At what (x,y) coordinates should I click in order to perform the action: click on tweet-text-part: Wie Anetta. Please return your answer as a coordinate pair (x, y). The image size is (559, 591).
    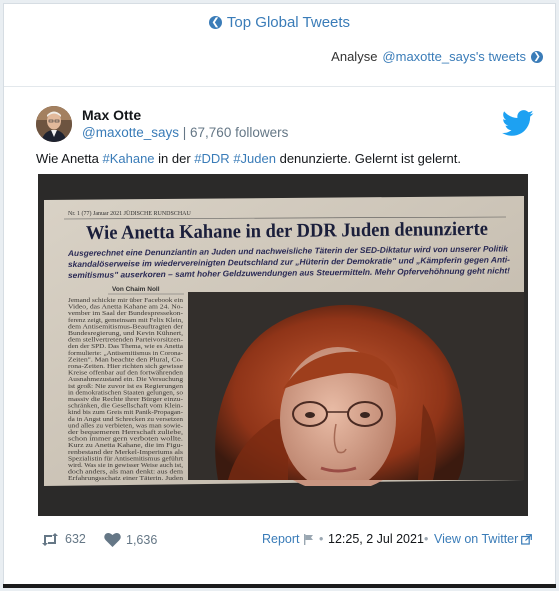
    Looking at the image, I should click on (69, 158).